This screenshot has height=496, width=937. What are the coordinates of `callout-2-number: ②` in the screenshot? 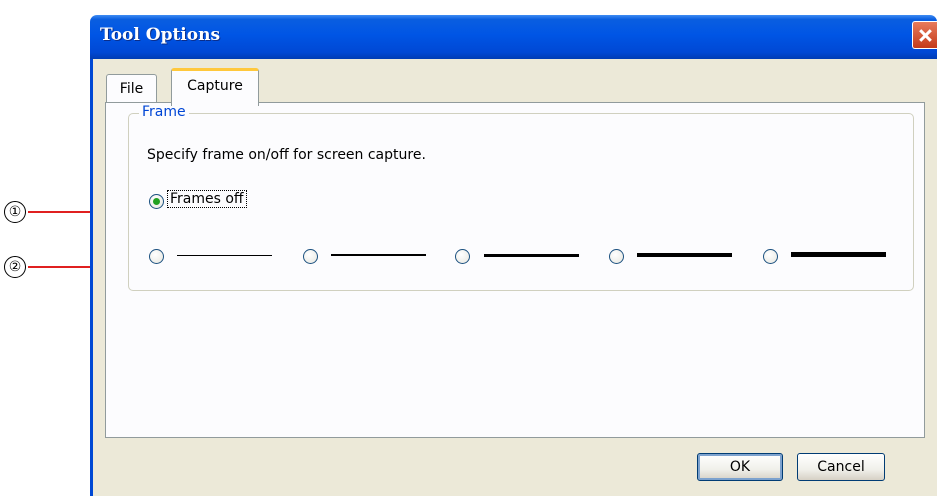 It's located at (15, 267).